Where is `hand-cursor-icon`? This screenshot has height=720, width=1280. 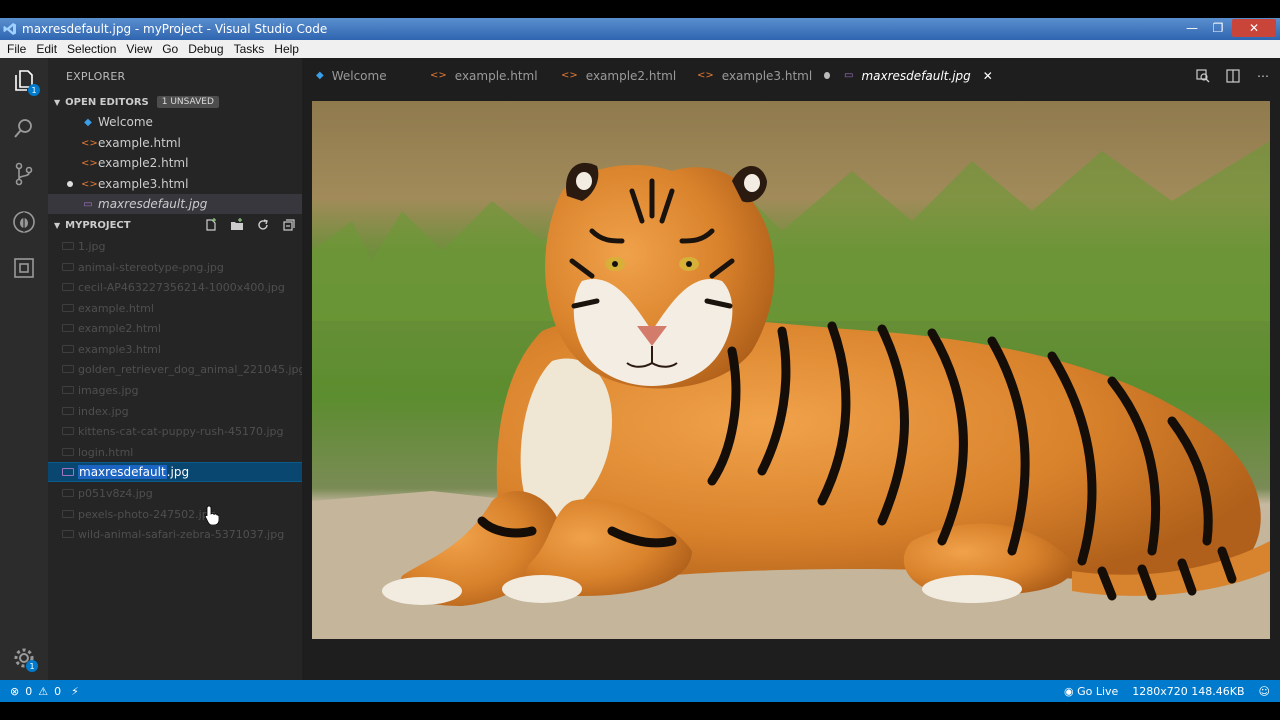
hand-cursor-icon is located at coordinates (212, 515).